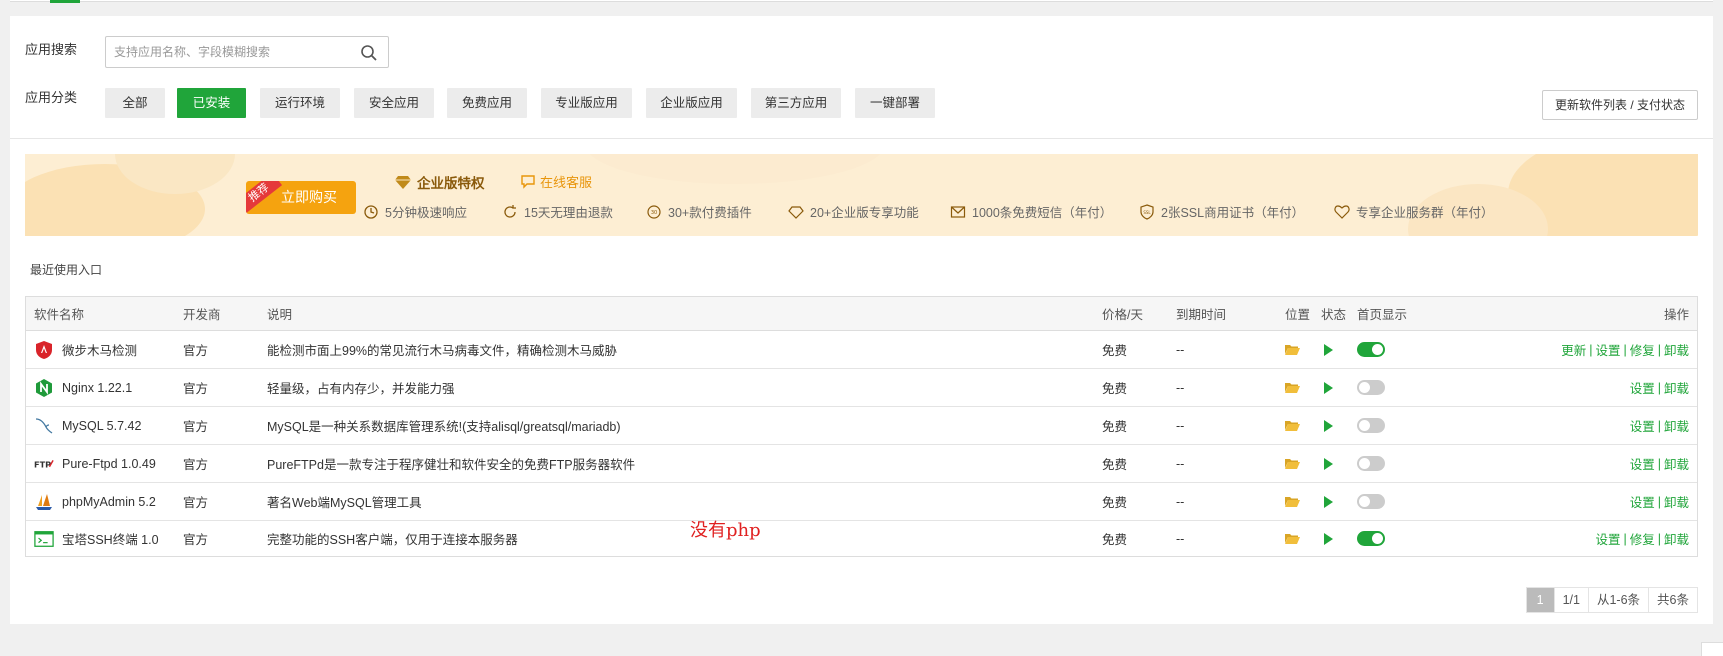 Image resolution: width=1723 pixels, height=656 pixels. What do you see at coordinates (1573, 349) in the screenshot?
I see `op-link: 更新` at bounding box center [1573, 349].